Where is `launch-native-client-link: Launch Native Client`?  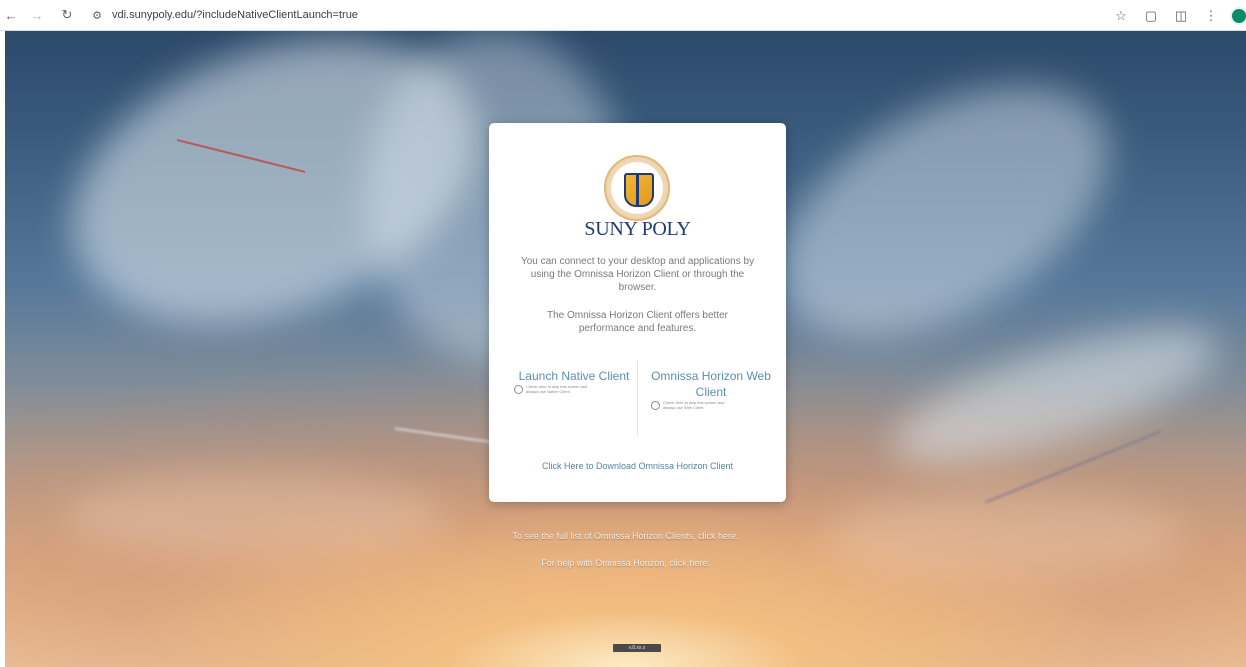
launch-native-client-link: Launch Native Client is located at coordinates (574, 376).